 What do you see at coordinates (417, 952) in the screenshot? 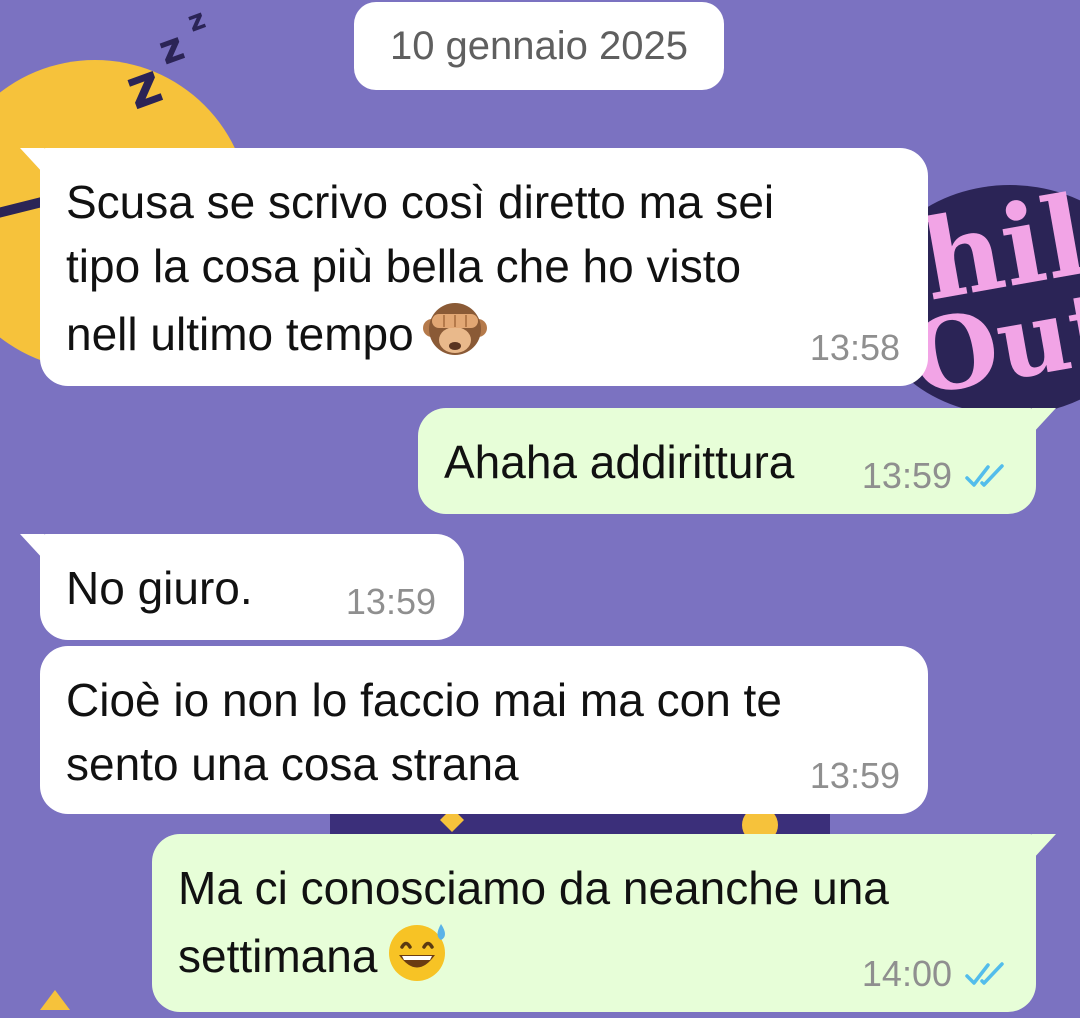
I see `grinning-face-with-sweat-icon` at bounding box center [417, 952].